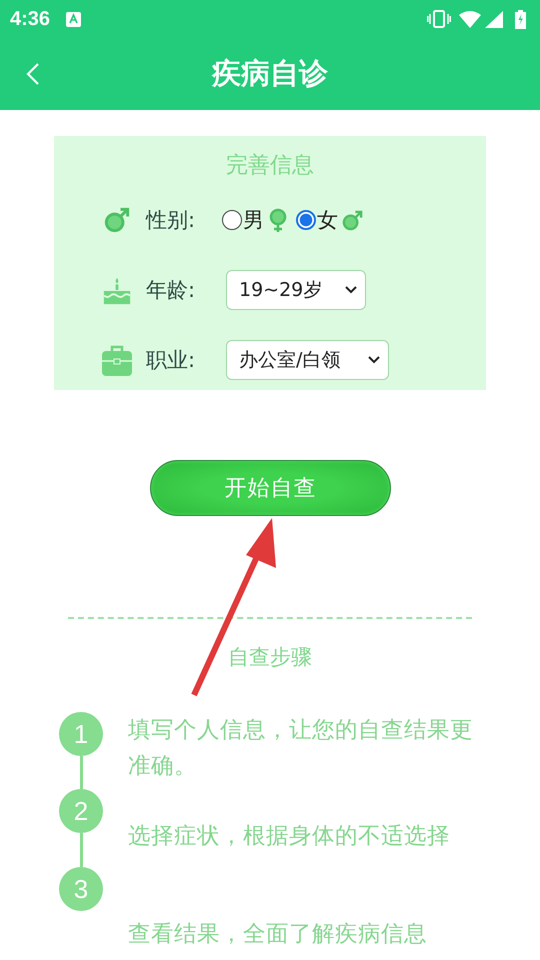 The width and height of the screenshot is (540, 960). Describe the element at coordinates (494, 19) in the screenshot. I see `signal-icon` at that location.